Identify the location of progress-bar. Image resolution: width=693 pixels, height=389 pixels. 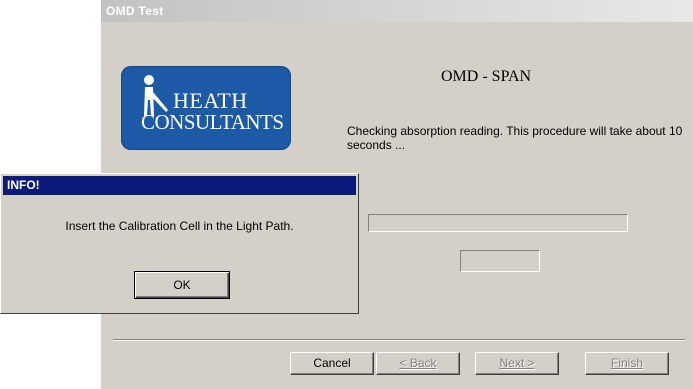
(498, 223).